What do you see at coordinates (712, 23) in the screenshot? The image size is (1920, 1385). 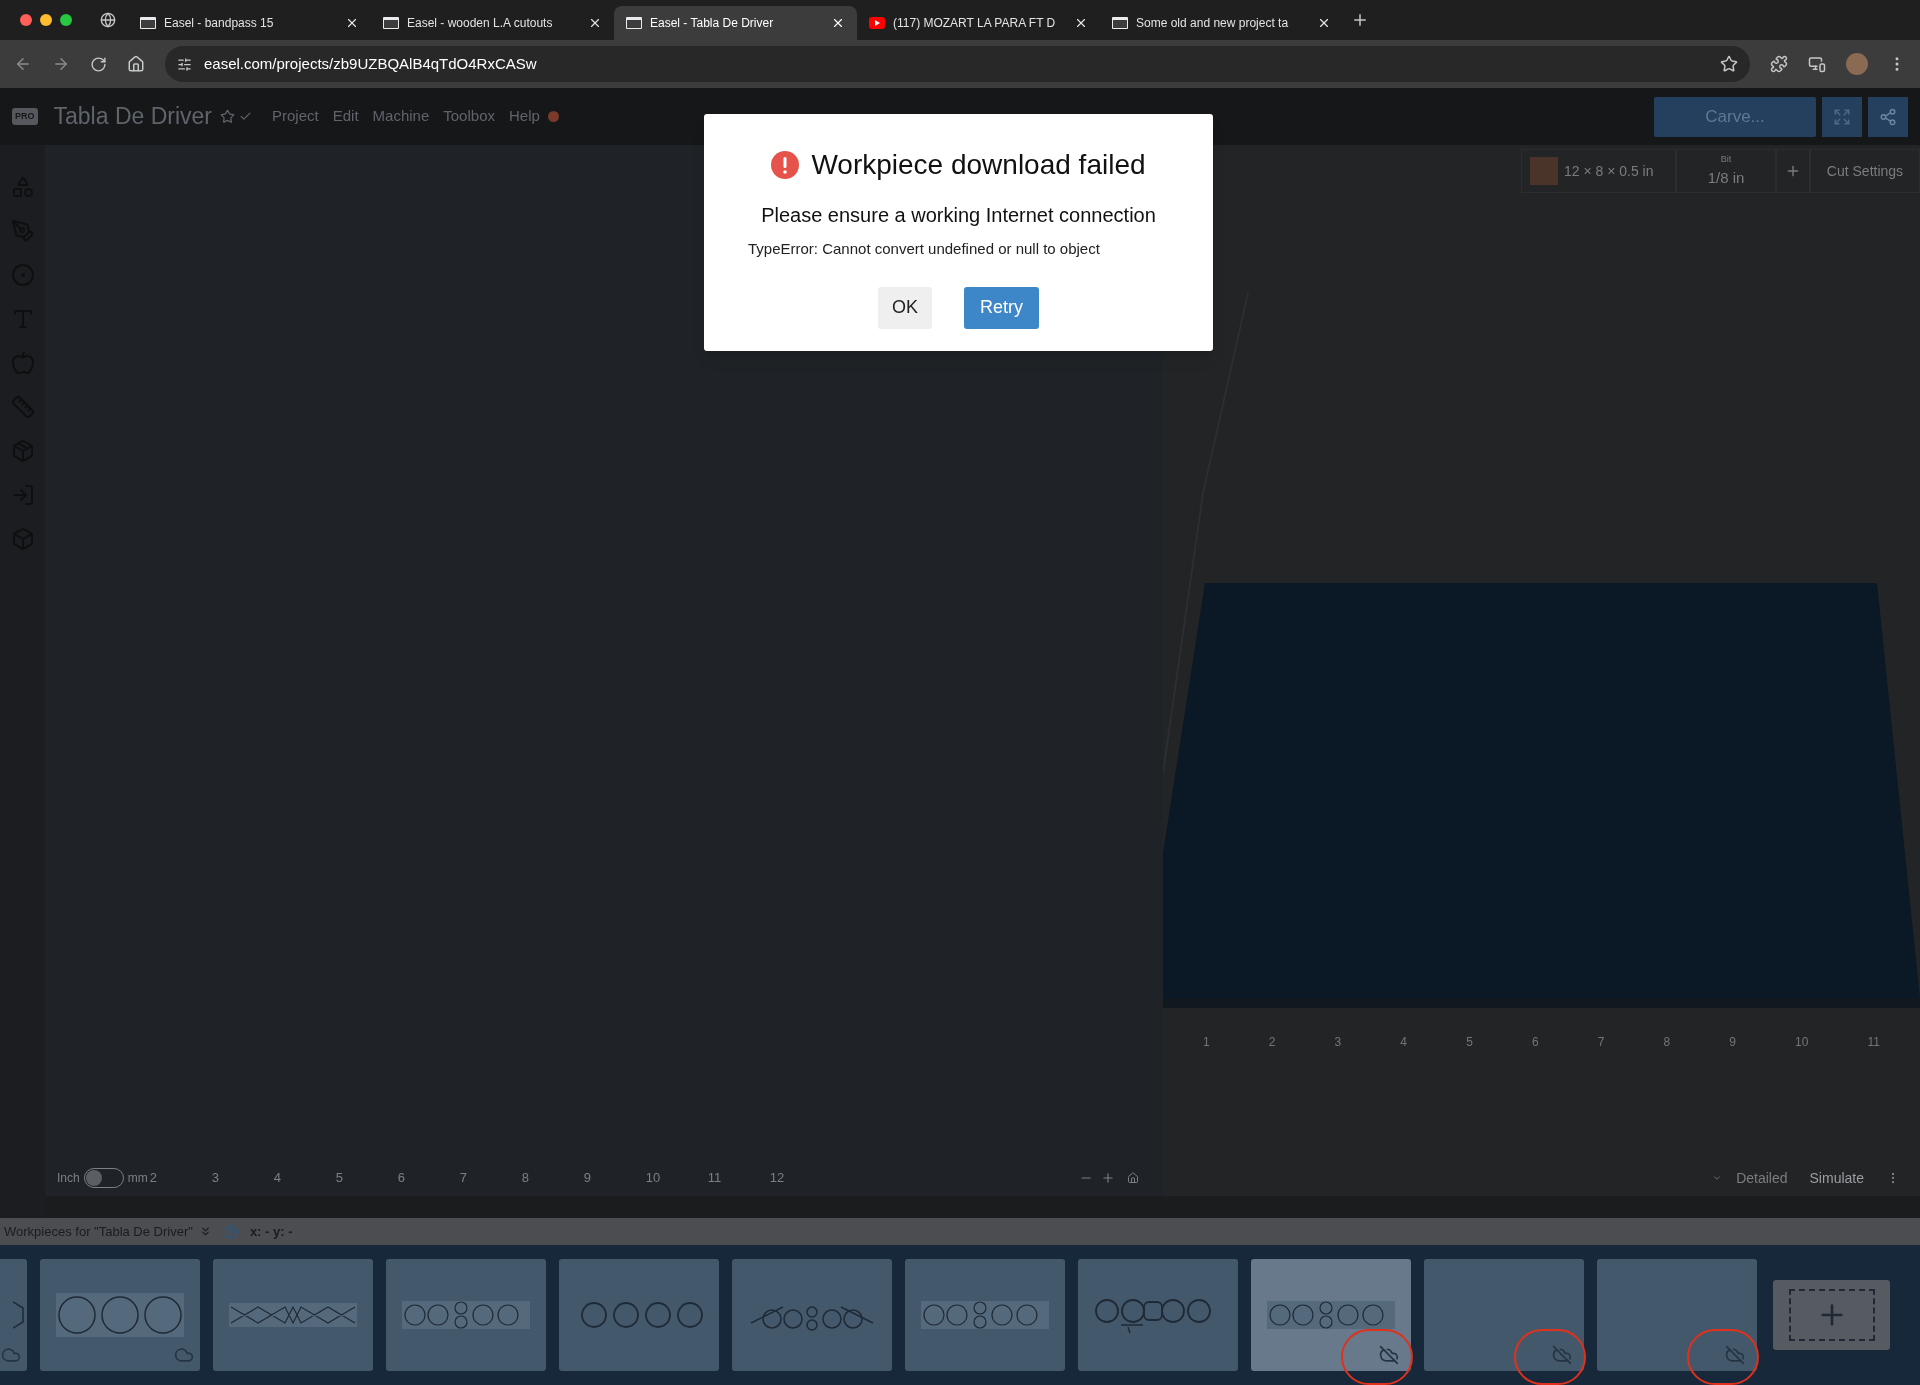 I see `tab-title: Easel - Tabla De Driver` at bounding box center [712, 23].